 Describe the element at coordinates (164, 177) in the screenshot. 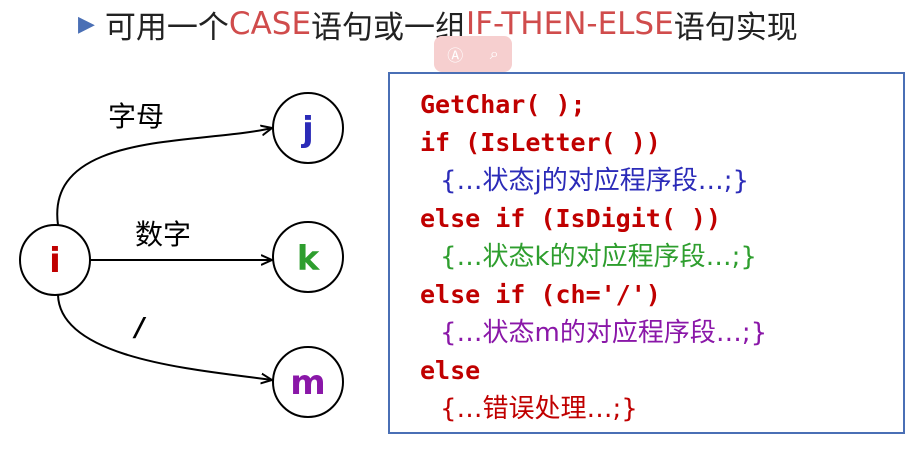

I see `edge-i-j` at that location.